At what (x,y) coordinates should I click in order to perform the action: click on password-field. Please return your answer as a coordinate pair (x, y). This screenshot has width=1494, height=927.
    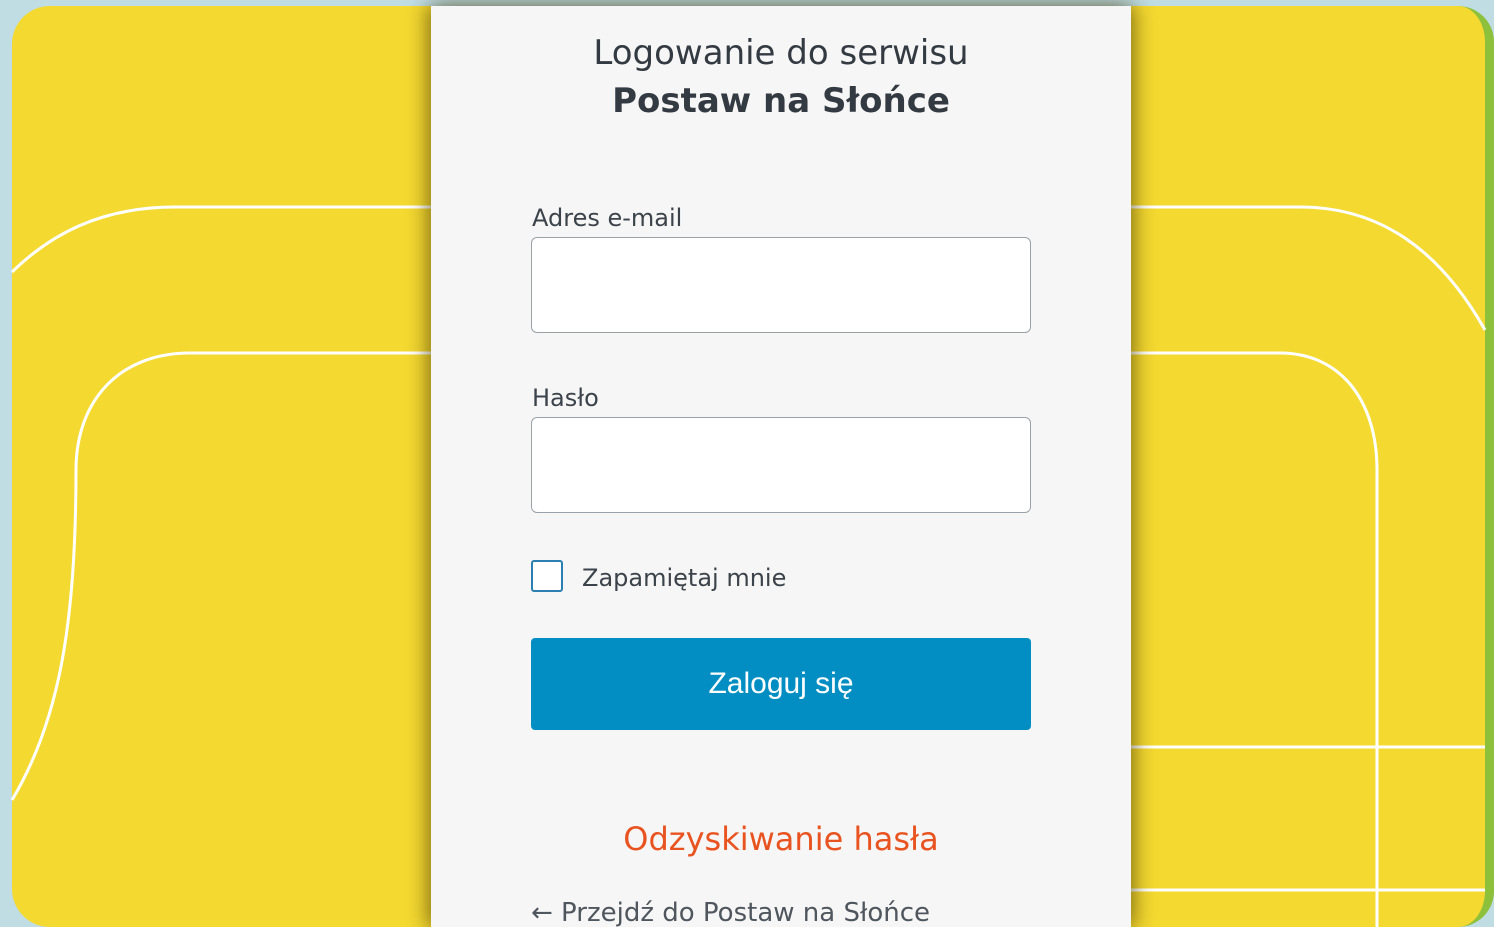
    Looking at the image, I should click on (781, 465).